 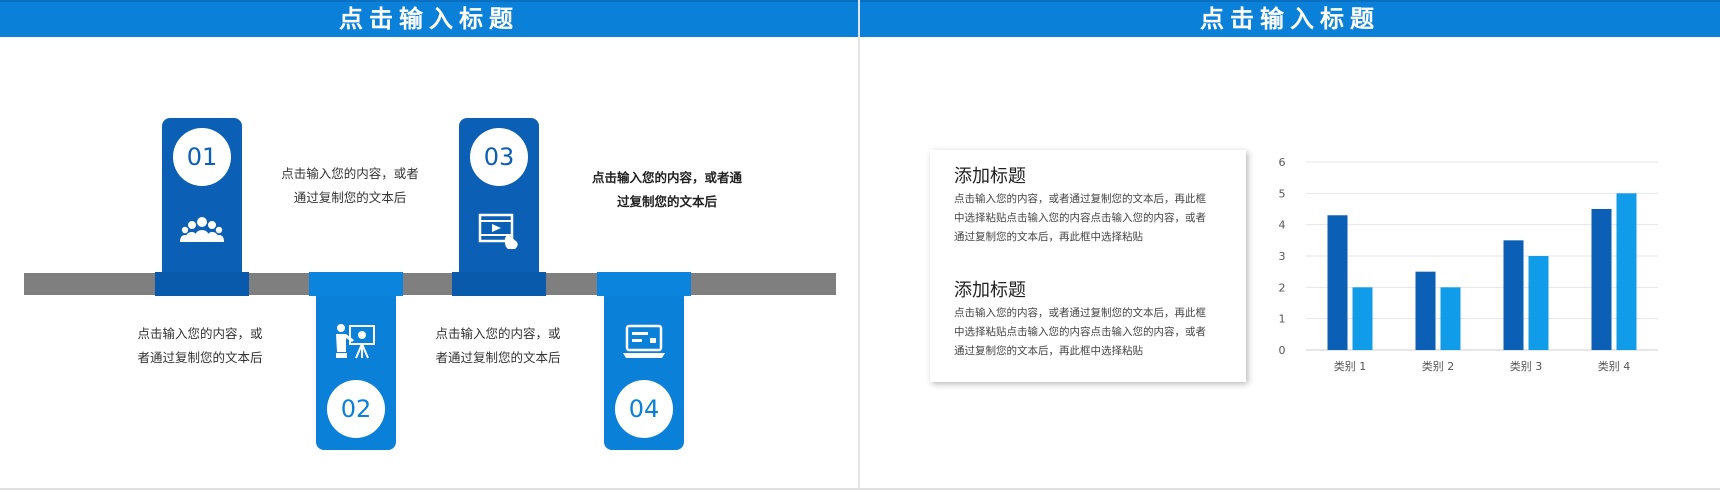 I want to click on step-02-text-line1: 点击输入您的内容，或, so click(x=200, y=333).